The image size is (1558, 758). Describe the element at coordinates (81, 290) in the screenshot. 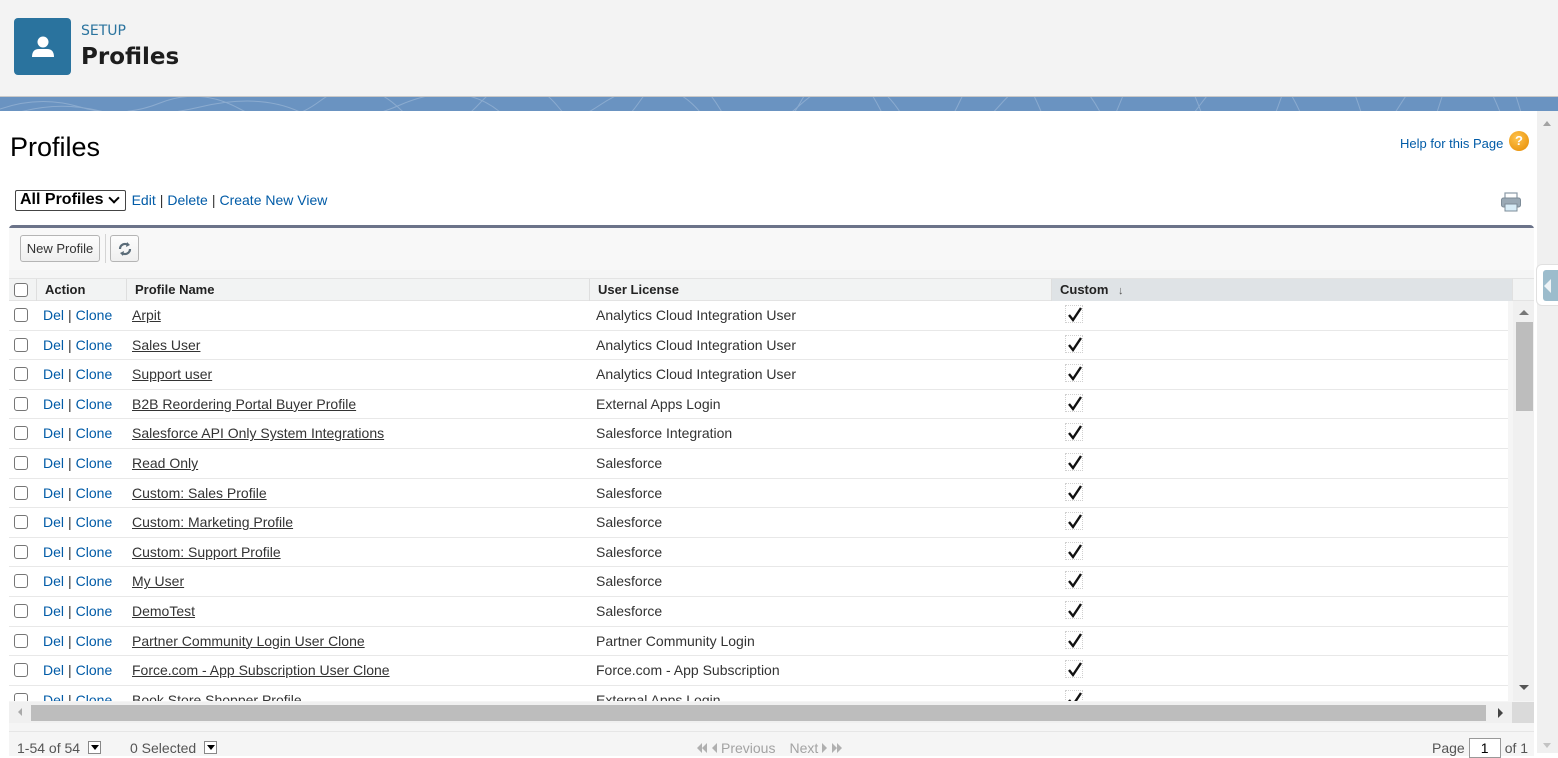

I see `column-header-action: Action` at that location.